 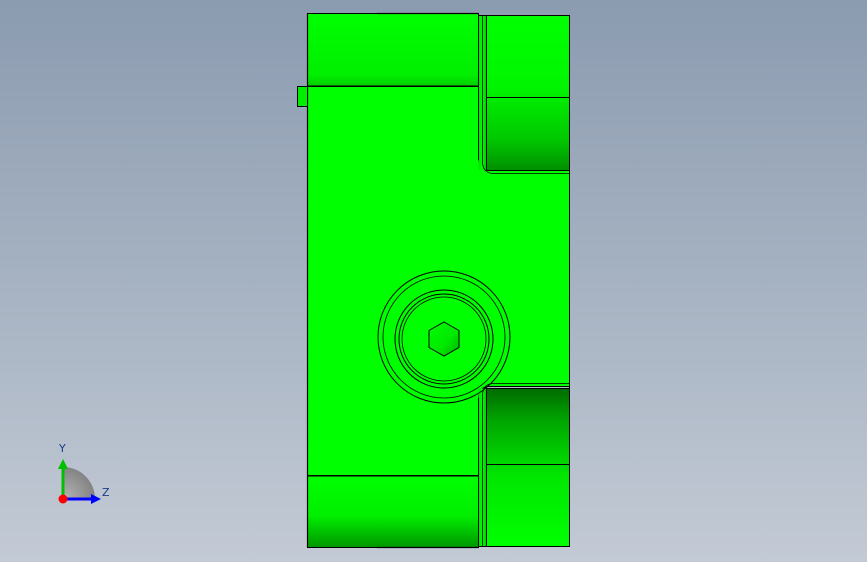 I want to click on view-triad, so click(x=79, y=481).